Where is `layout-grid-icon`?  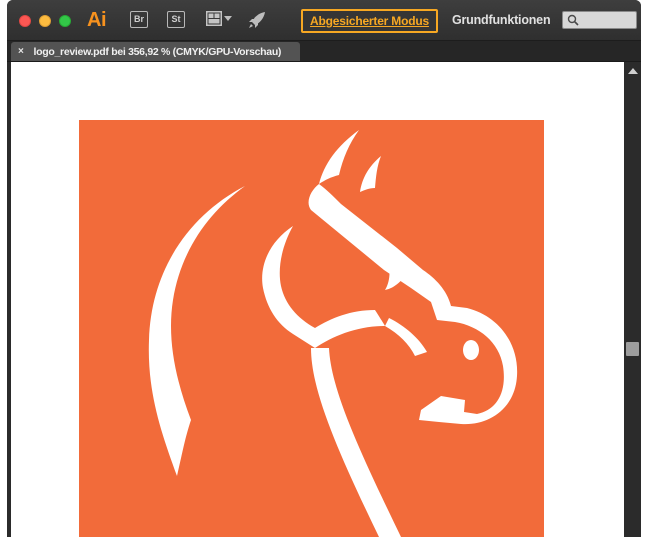
layout-grid-icon is located at coordinates (214, 18).